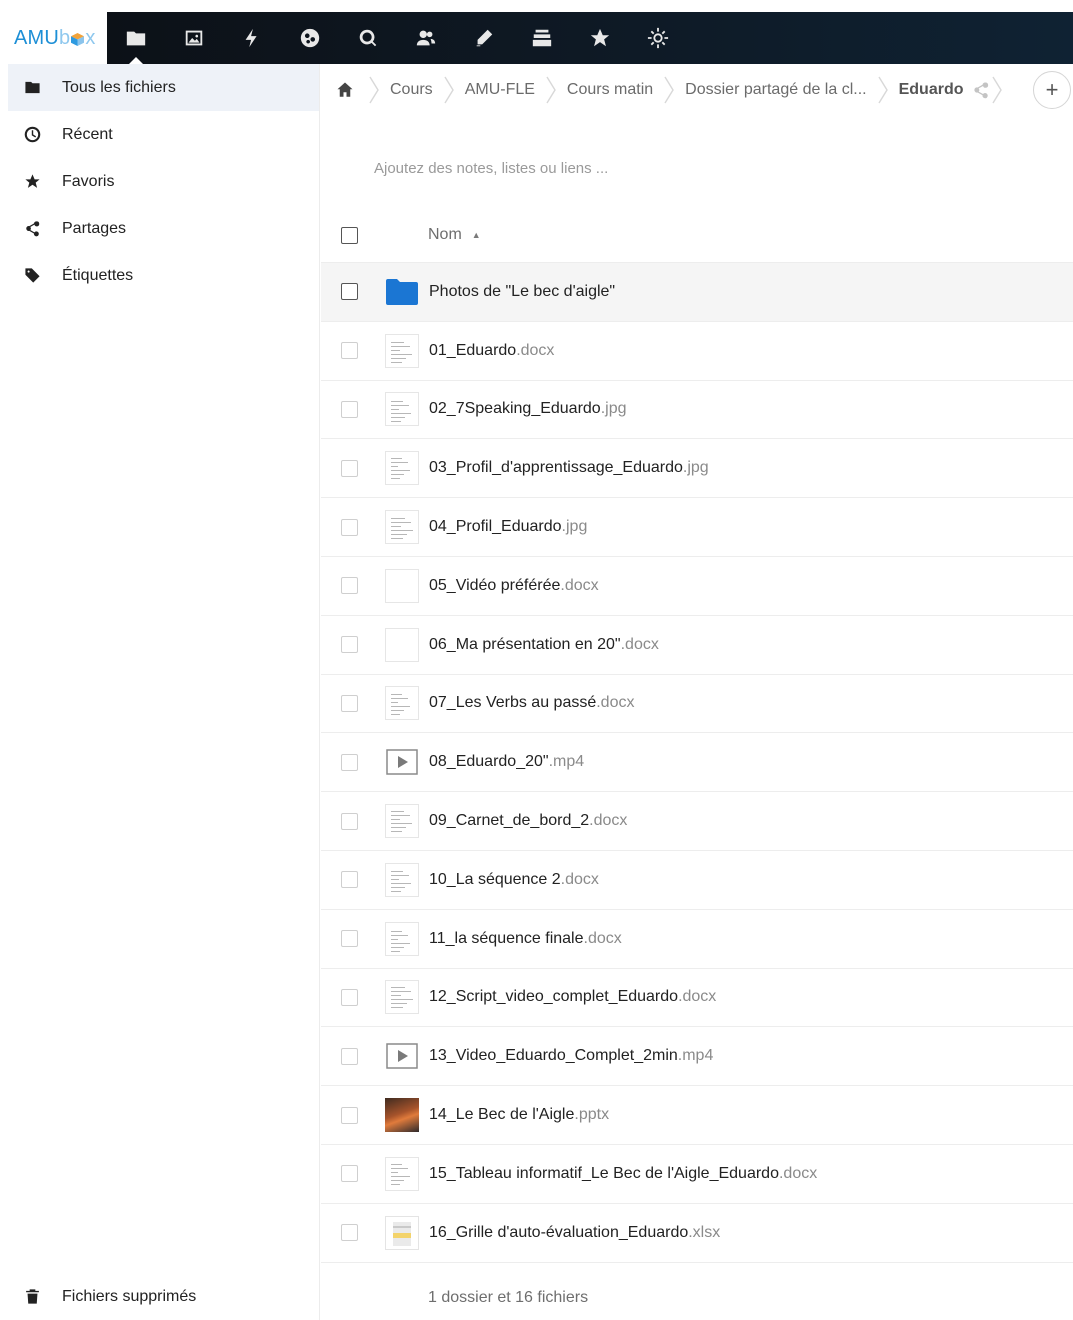  I want to click on breadcrumb-current: Eduardo, so click(932, 90).